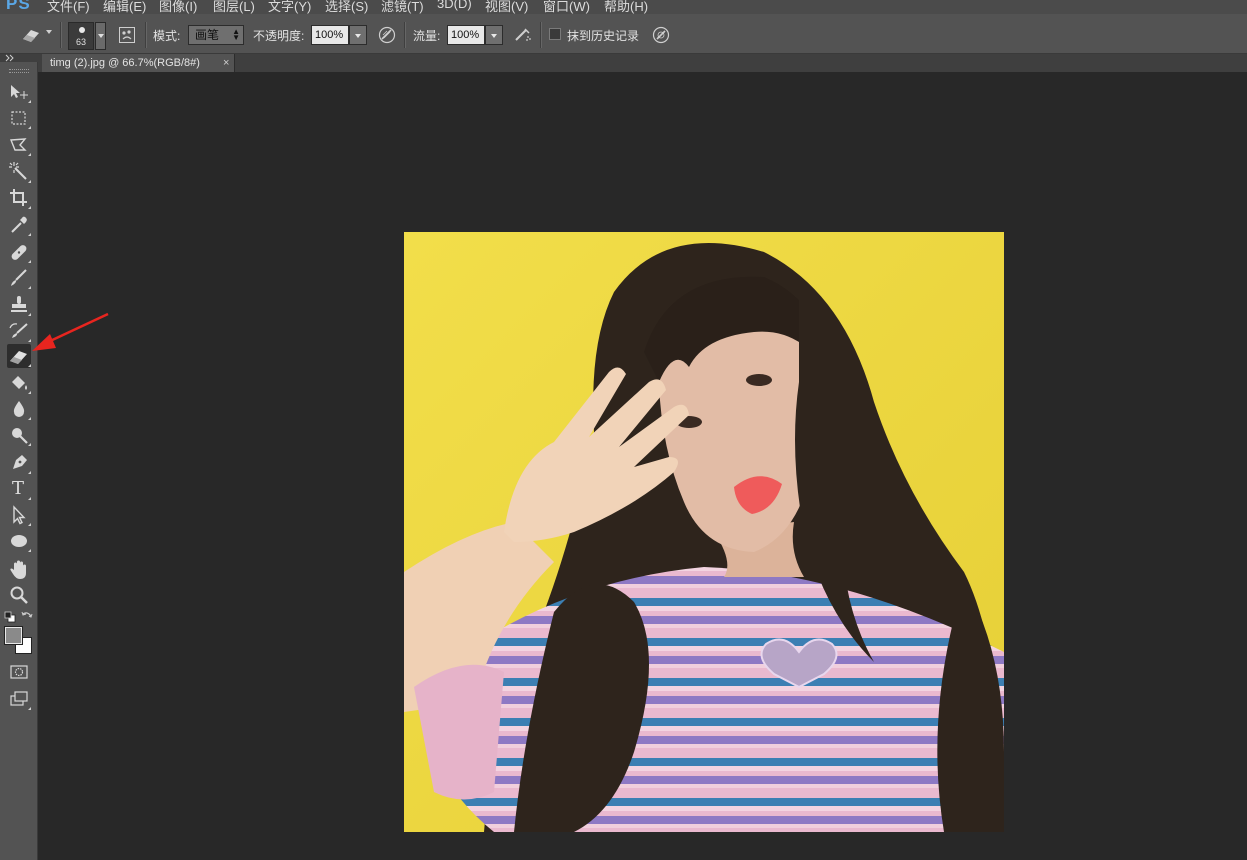 The width and height of the screenshot is (1247, 860). Describe the element at coordinates (18, 6) in the screenshot. I see `app-logo: PS` at that location.